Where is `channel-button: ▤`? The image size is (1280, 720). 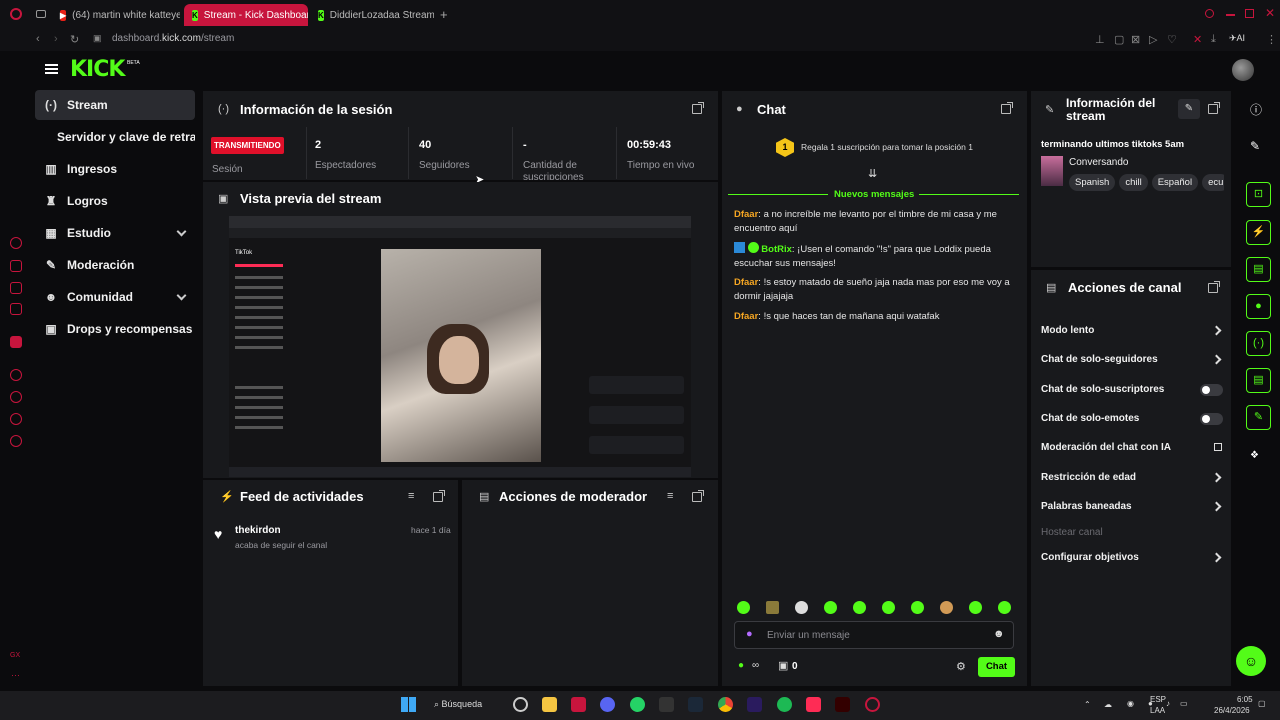
channel-button: ▤ is located at coordinates (1258, 380).